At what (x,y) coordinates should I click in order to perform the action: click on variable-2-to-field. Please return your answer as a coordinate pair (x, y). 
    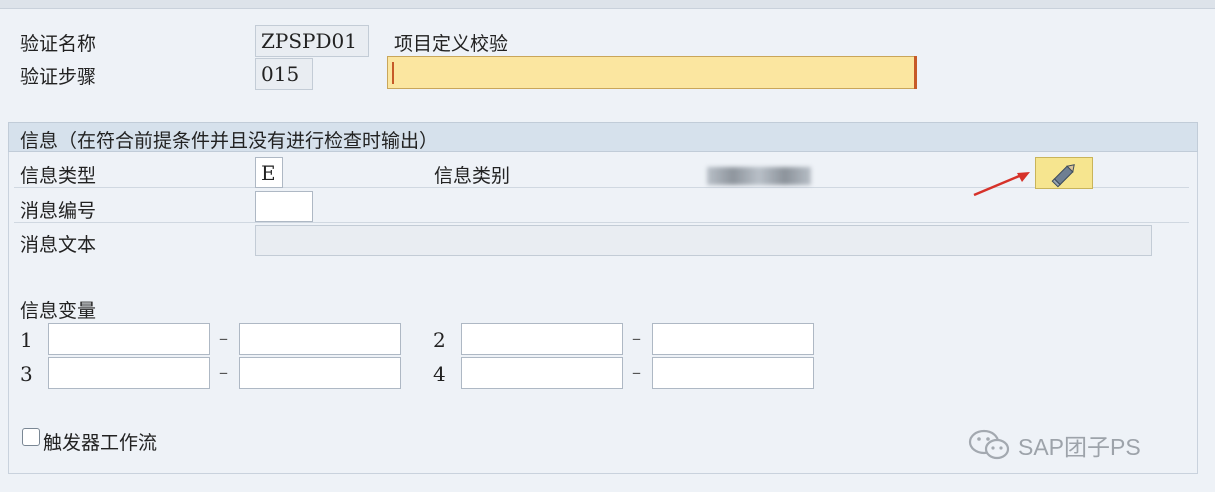
    Looking at the image, I should click on (733, 339).